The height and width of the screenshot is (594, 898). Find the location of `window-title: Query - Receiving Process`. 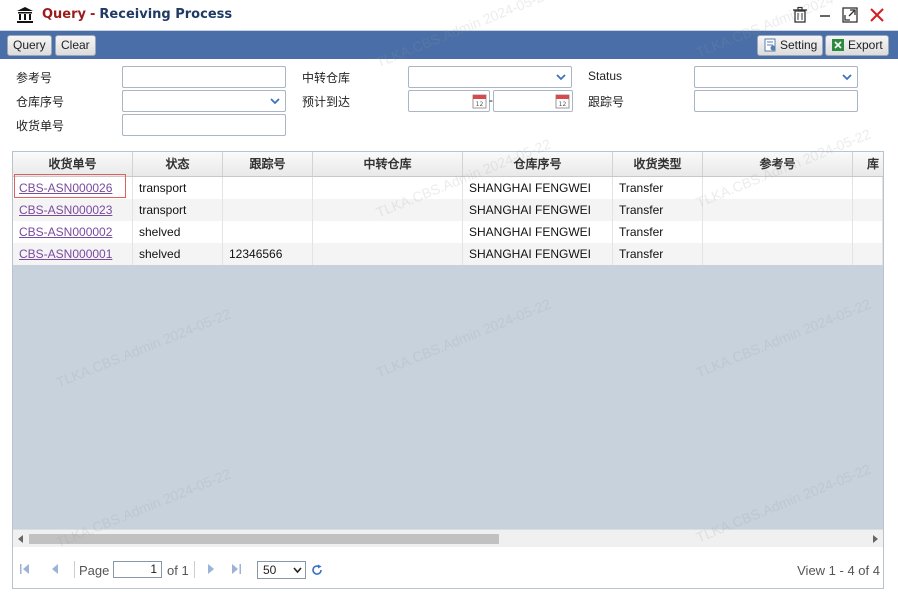

window-title: Query - Receiving Process is located at coordinates (137, 14).